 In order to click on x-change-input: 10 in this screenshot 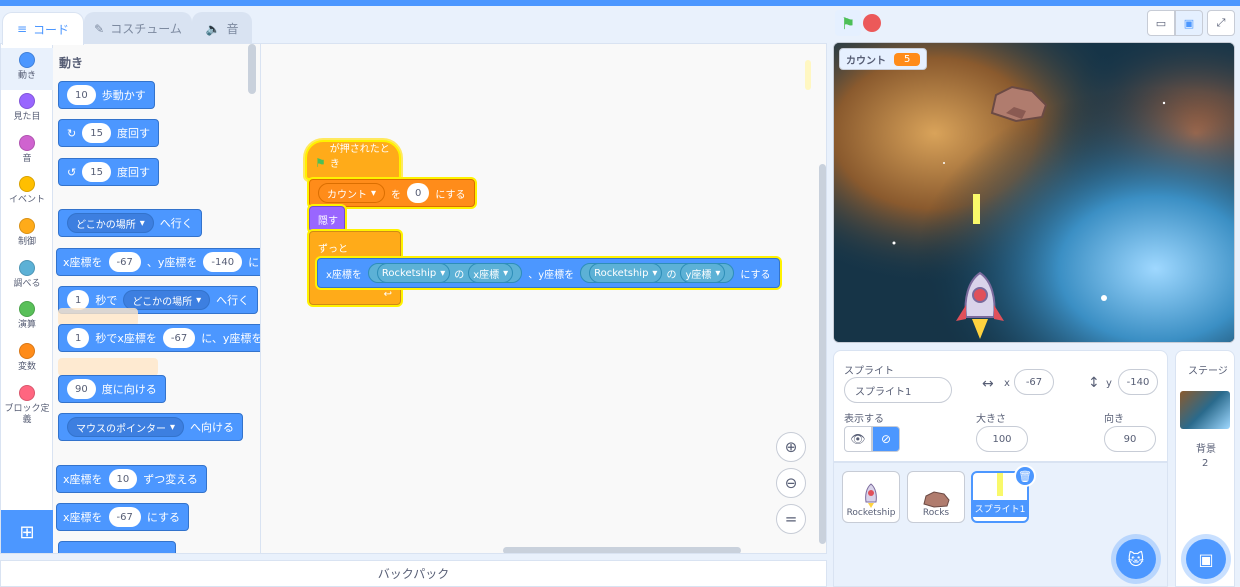, I will do `click(123, 479)`.